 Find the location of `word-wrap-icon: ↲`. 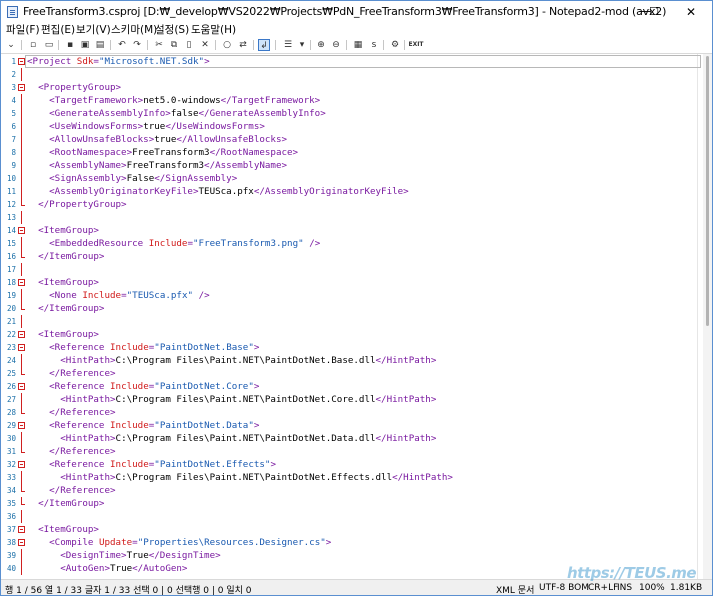

word-wrap-icon: ↲ is located at coordinates (264, 45).